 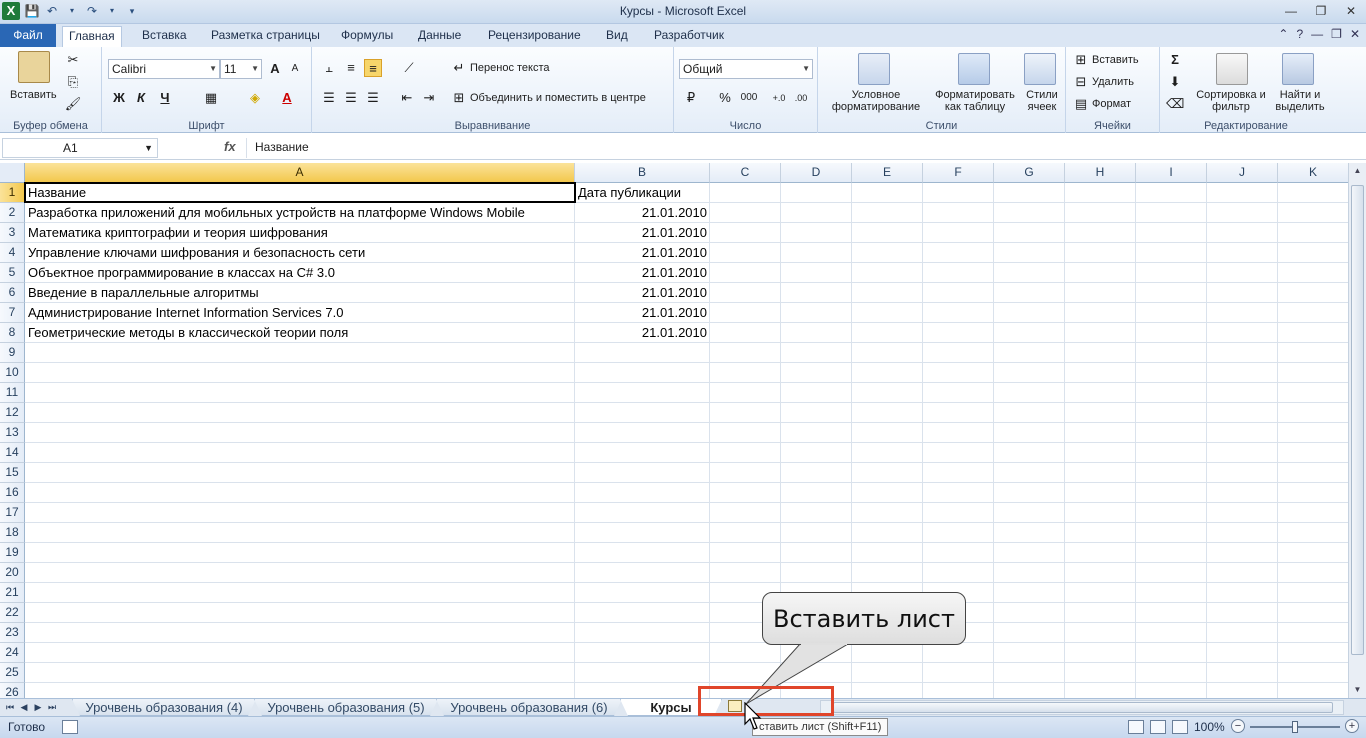 I want to click on horizontal-scroll-thumb, so click(x=1083, y=707).